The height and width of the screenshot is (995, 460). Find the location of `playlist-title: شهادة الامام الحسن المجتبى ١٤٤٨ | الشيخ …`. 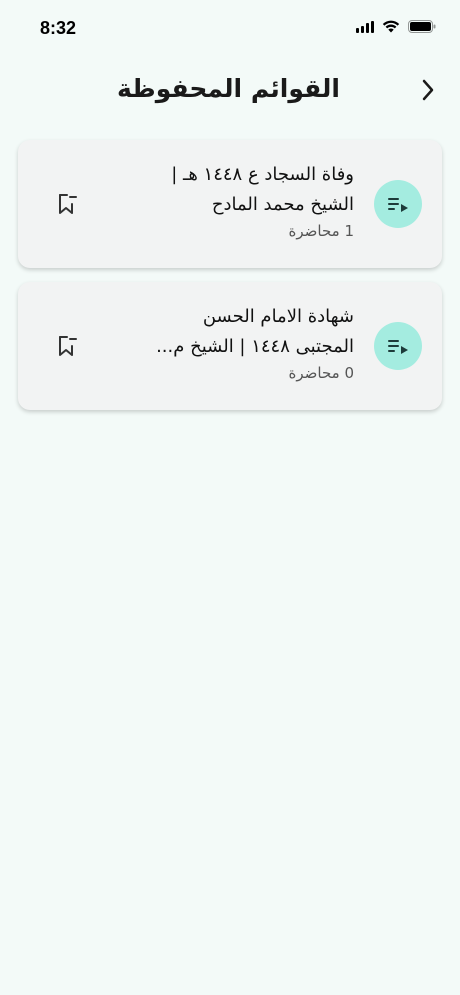

playlist-title: شهادة الامام الحسن المجتبى ١٤٤٨ | الشيخ … is located at coordinates (244, 332).